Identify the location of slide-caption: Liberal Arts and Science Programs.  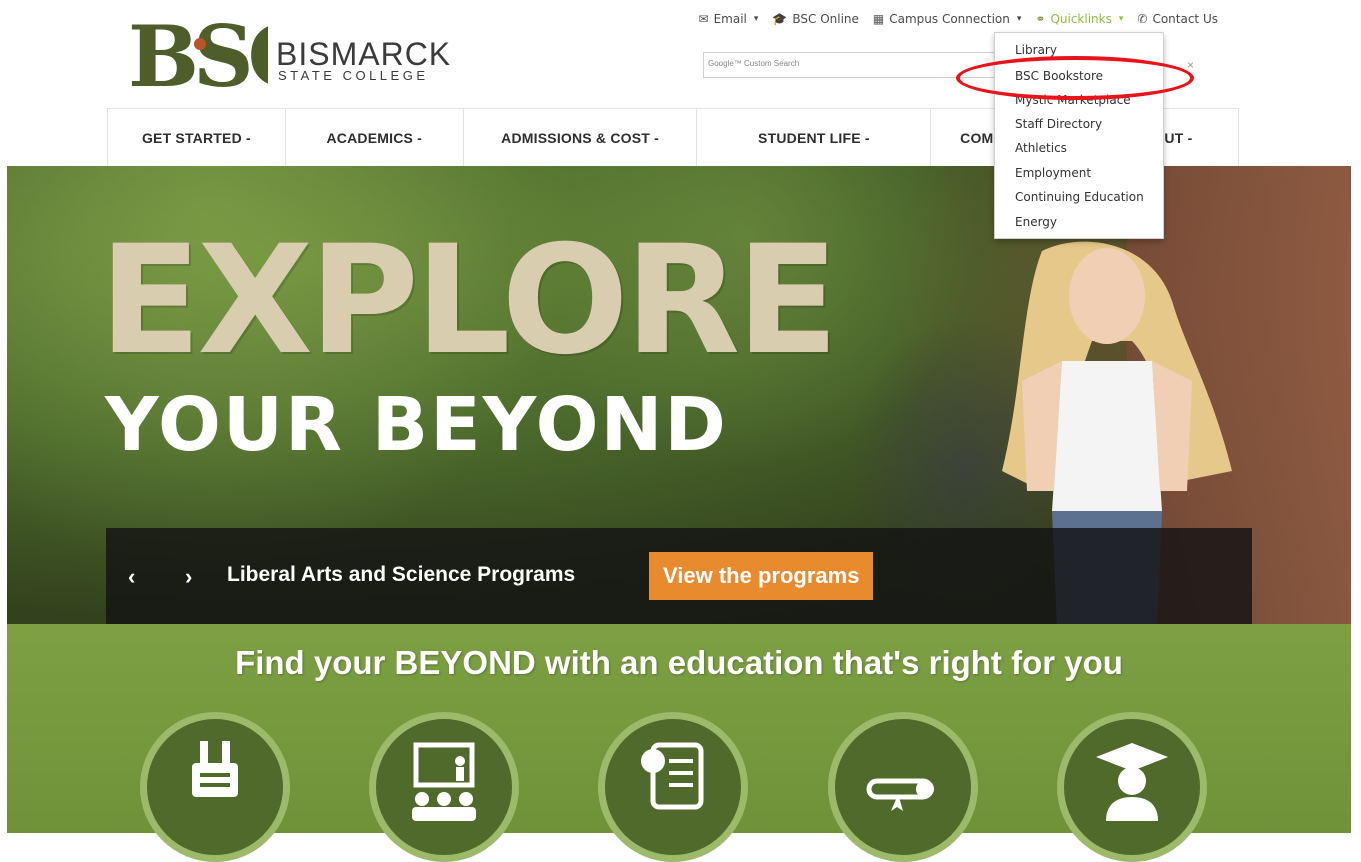
(401, 574).